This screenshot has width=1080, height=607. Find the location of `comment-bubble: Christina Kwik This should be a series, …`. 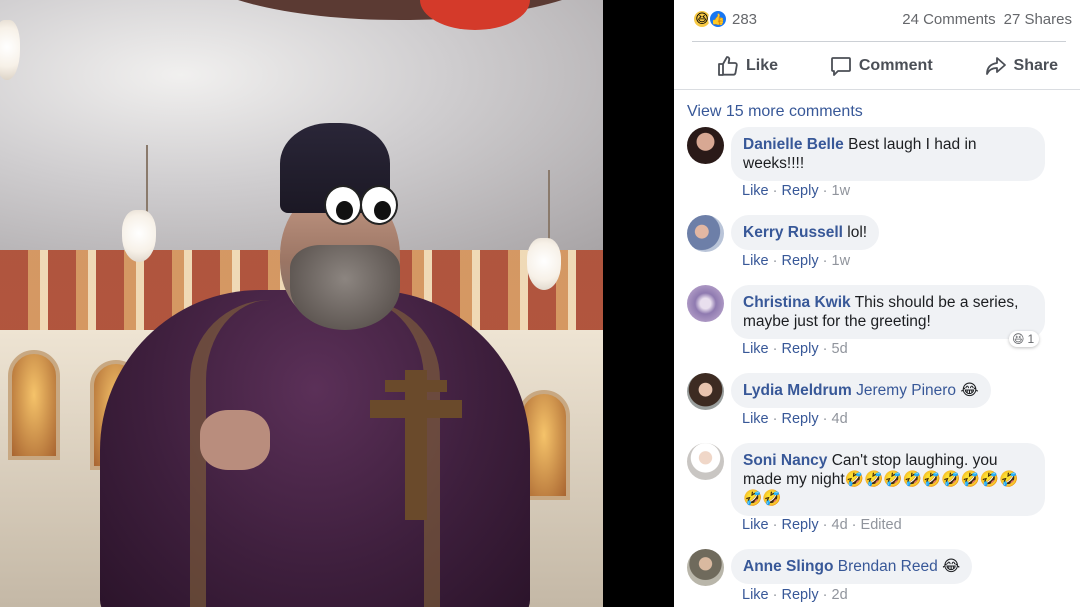

comment-bubble: Christina Kwik This should be a series, … is located at coordinates (888, 312).